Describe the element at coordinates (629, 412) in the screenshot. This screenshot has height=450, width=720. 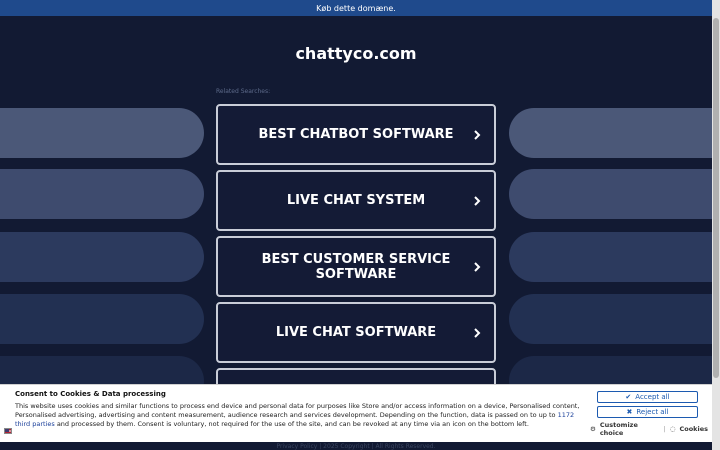
I see `x-icon: ✖` at that location.